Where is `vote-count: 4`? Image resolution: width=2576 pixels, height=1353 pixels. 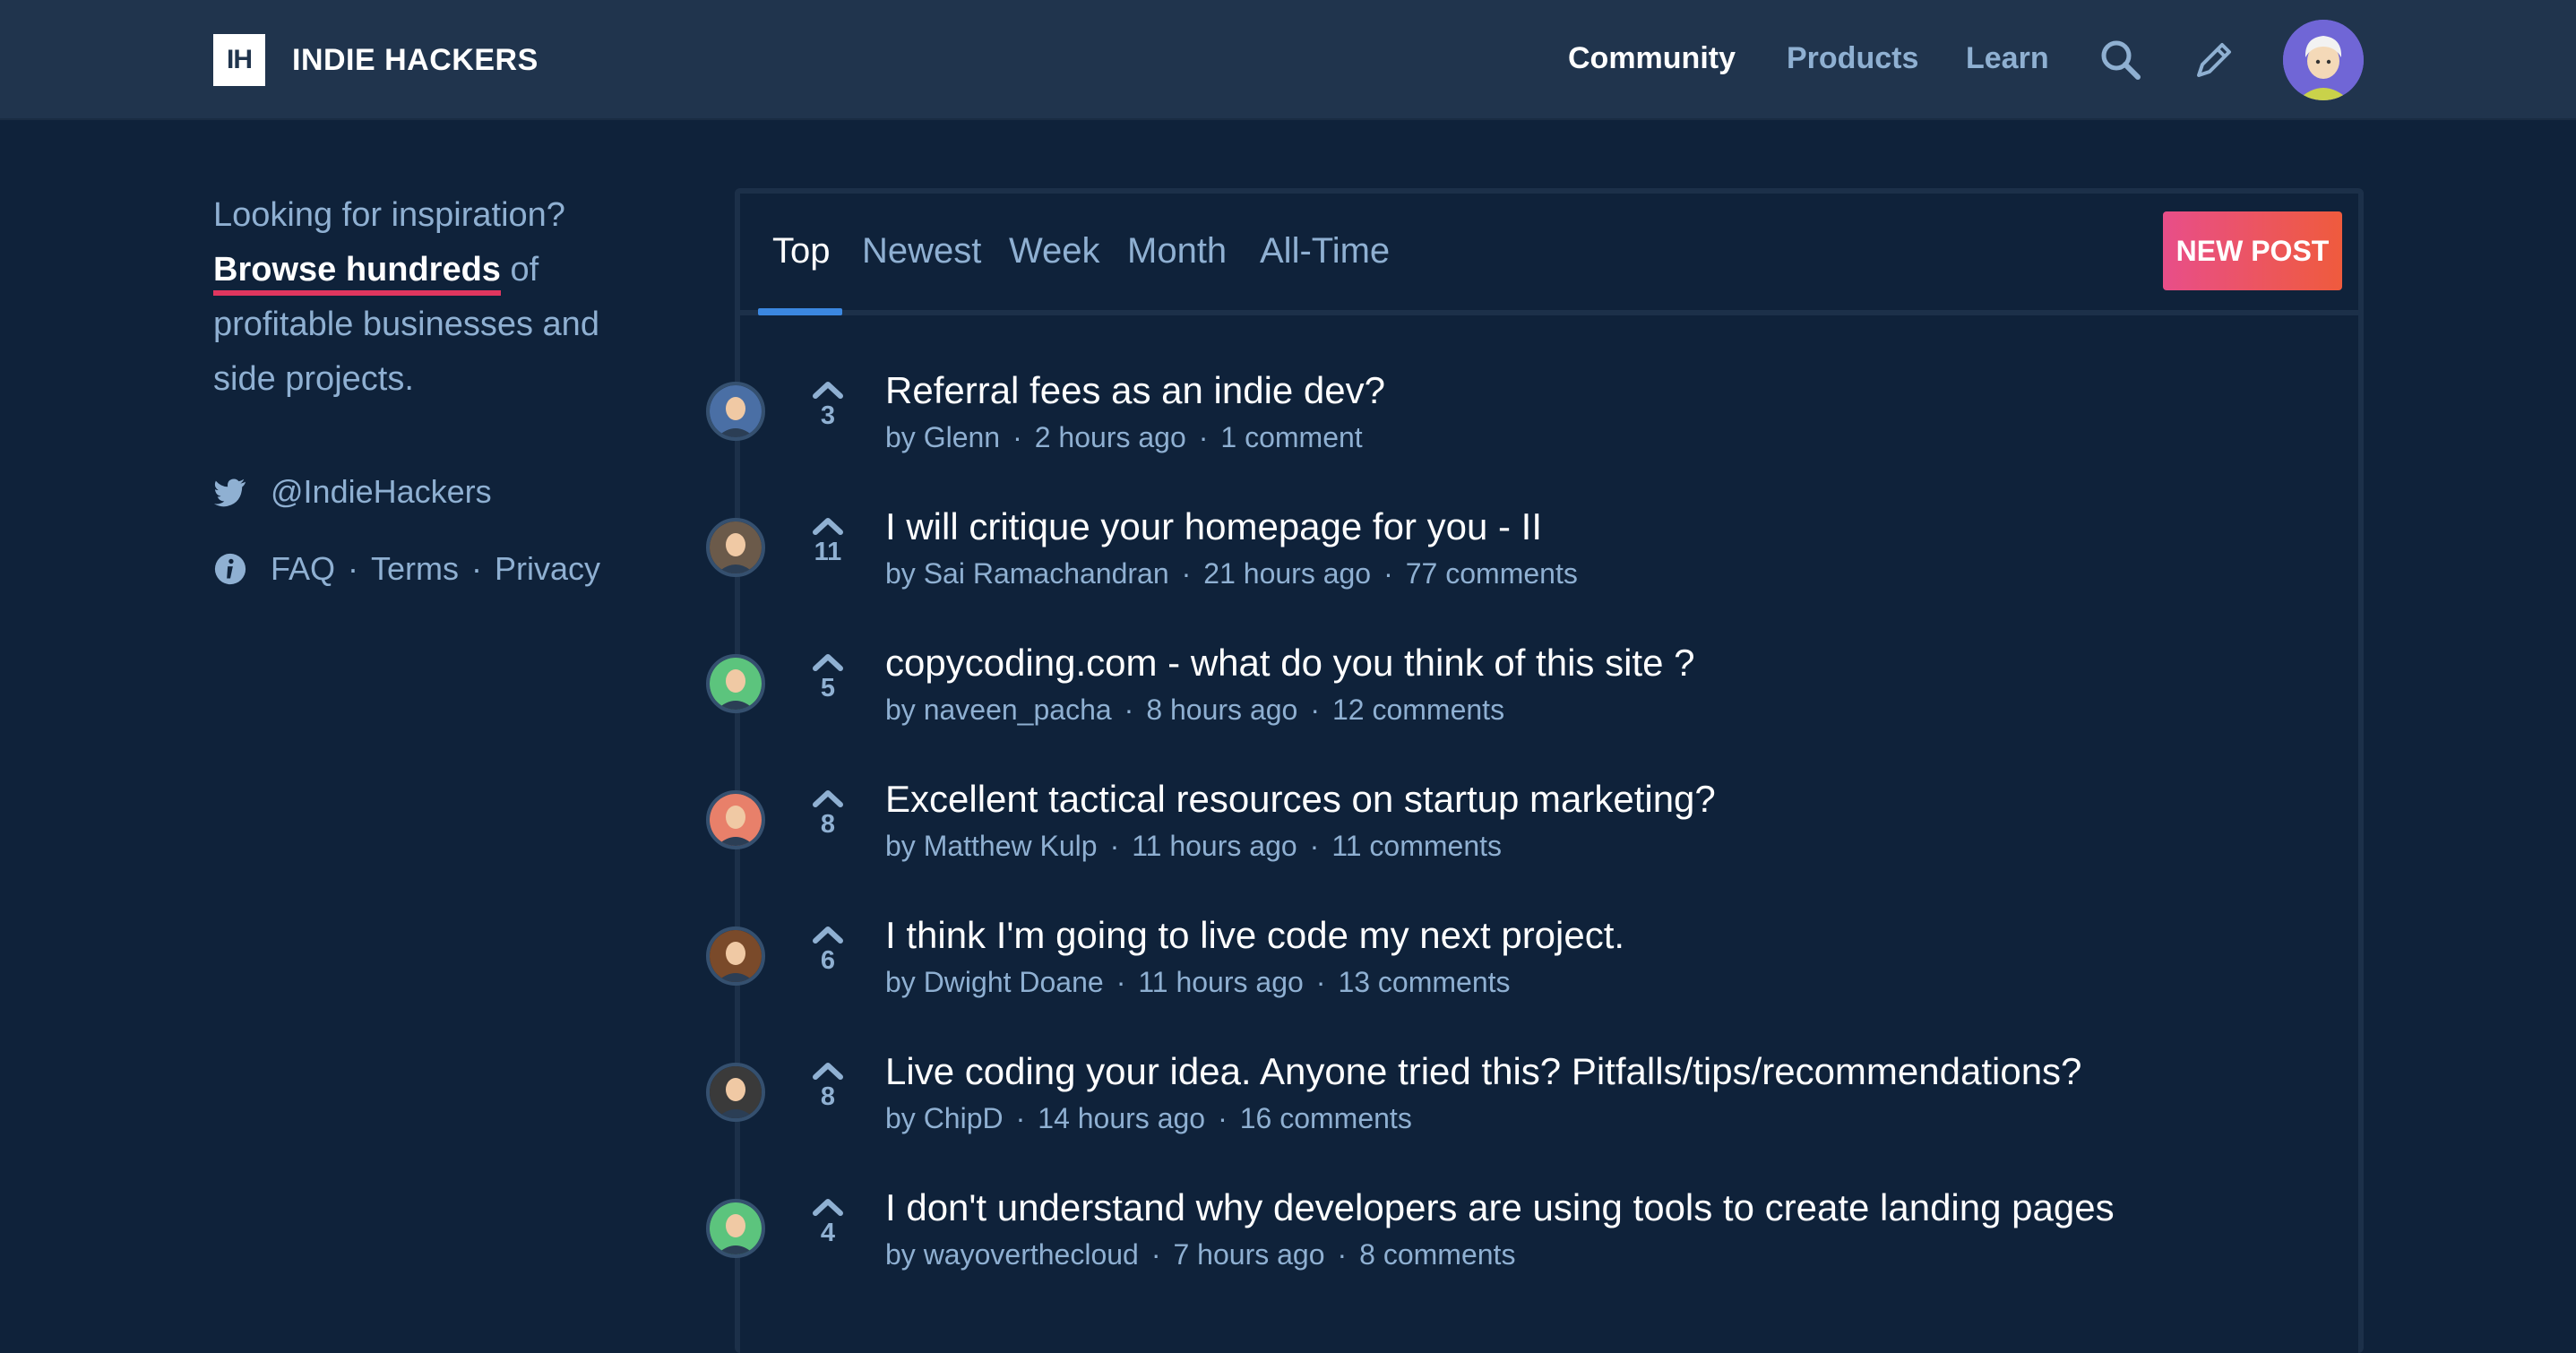 vote-count: 4 is located at coordinates (828, 1233).